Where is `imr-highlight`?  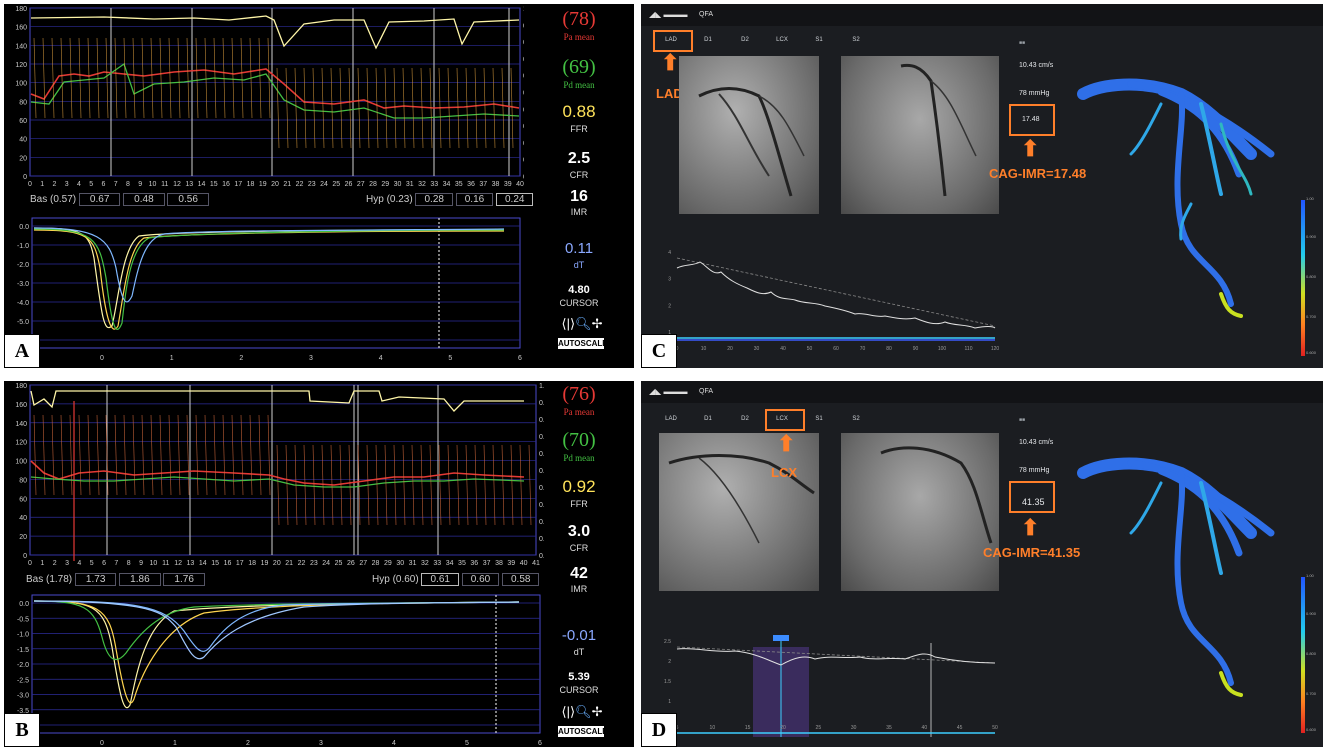 imr-highlight is located at coordinates (1032, 120).